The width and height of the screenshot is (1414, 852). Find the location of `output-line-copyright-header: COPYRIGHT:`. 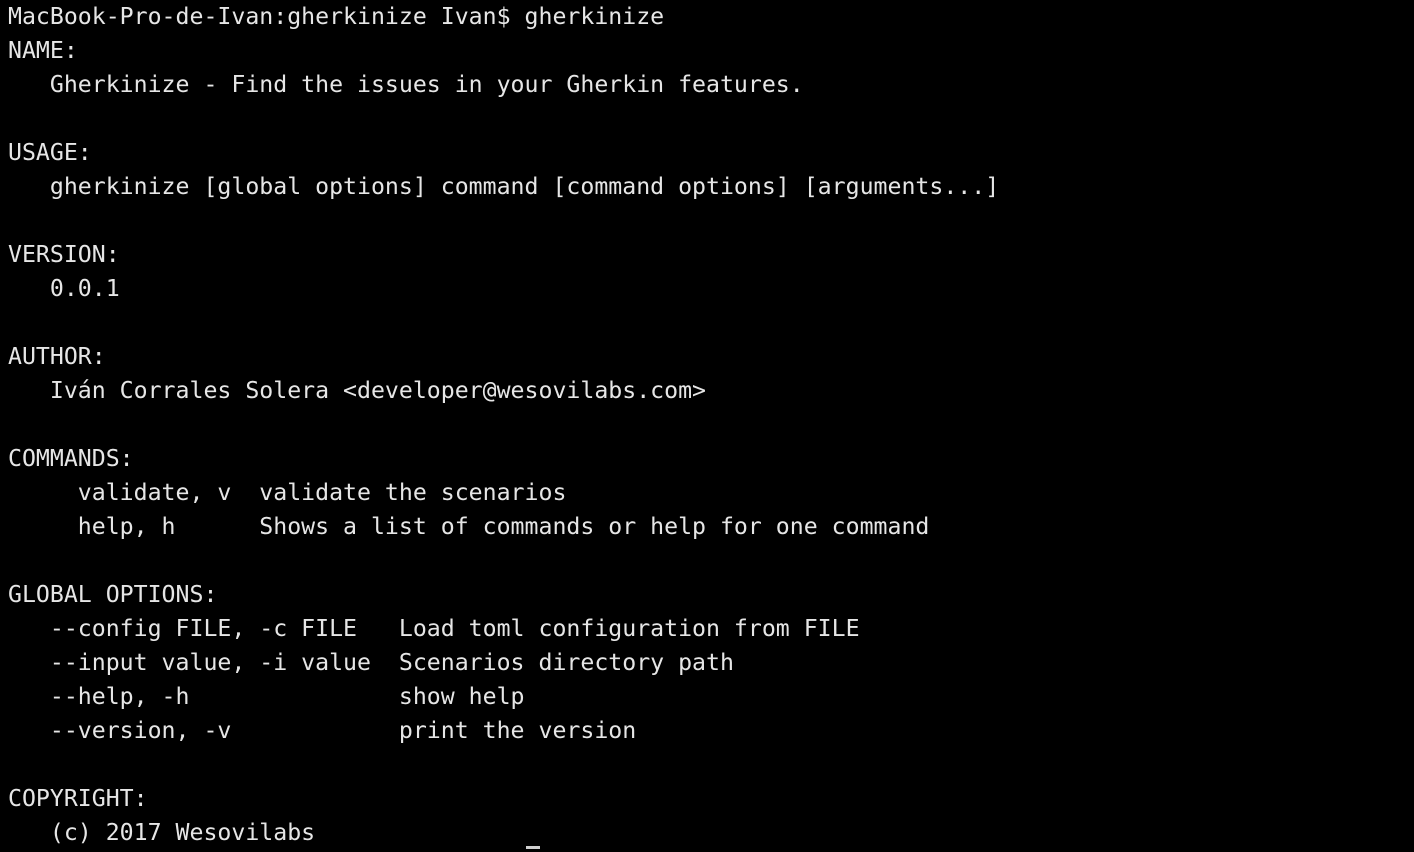

output-line-copyright-header: COPYRIGHT: is located at coordinates (78, 798).